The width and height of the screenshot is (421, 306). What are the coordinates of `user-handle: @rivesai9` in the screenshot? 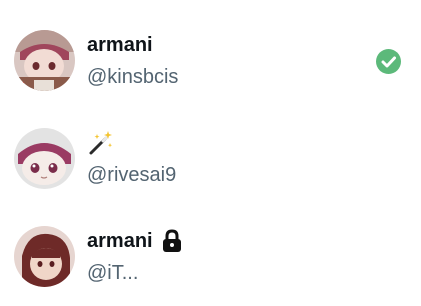 It's located at (131, 175).